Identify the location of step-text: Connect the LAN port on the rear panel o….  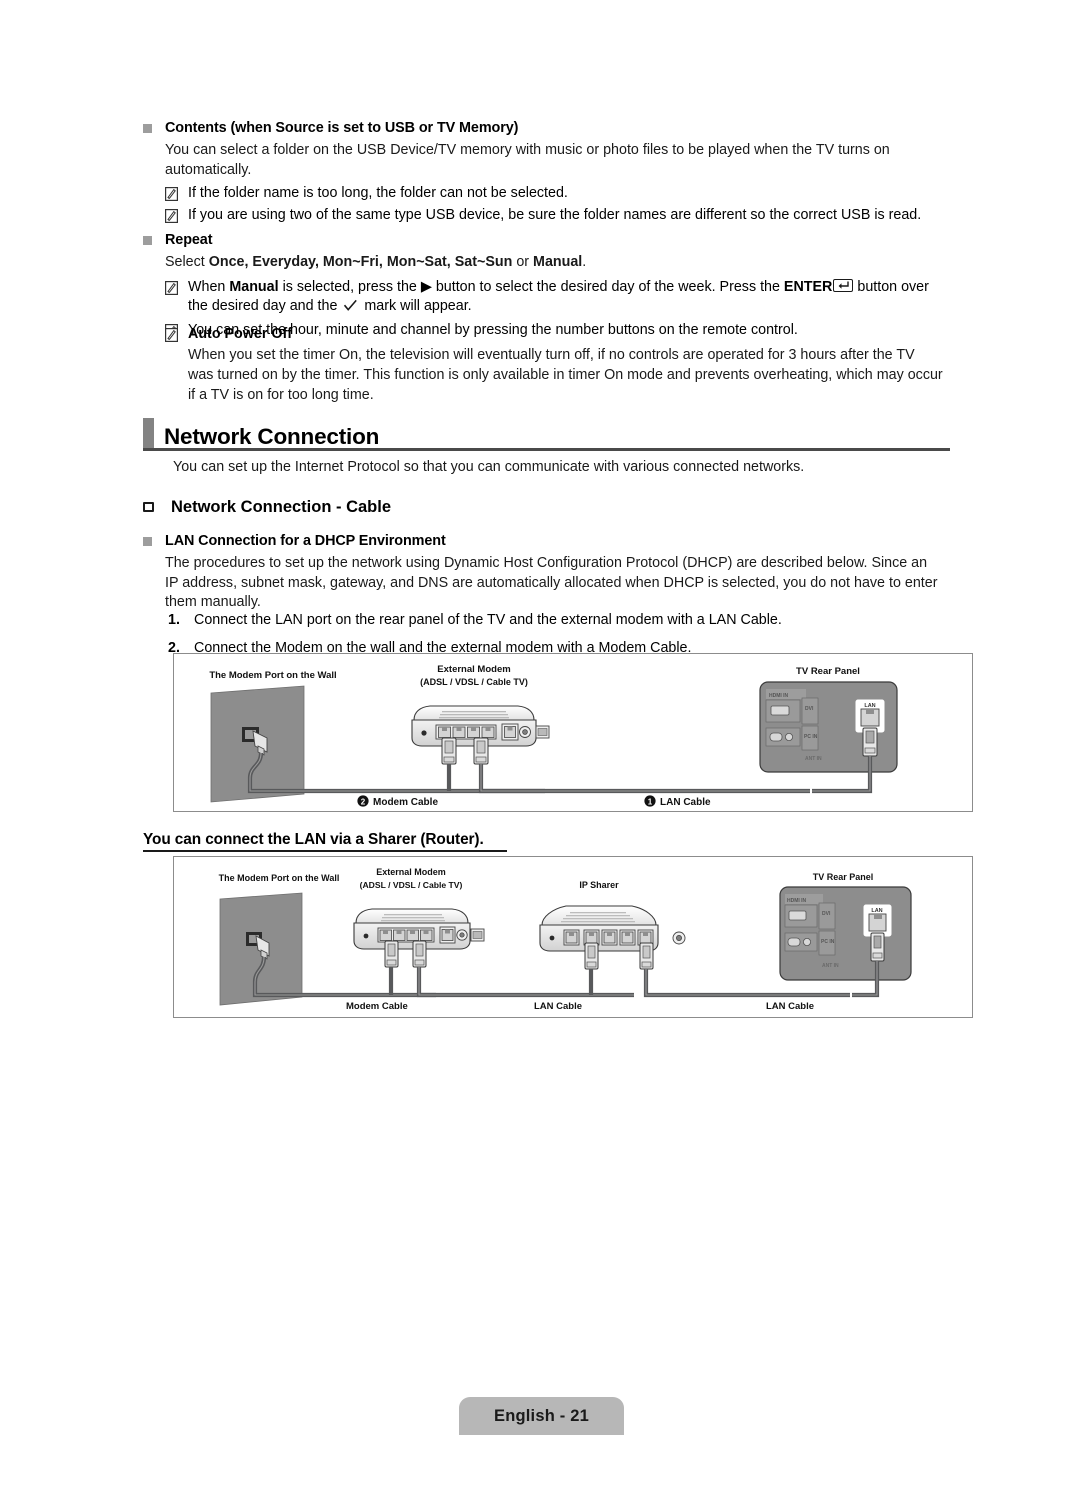
(488, 620).